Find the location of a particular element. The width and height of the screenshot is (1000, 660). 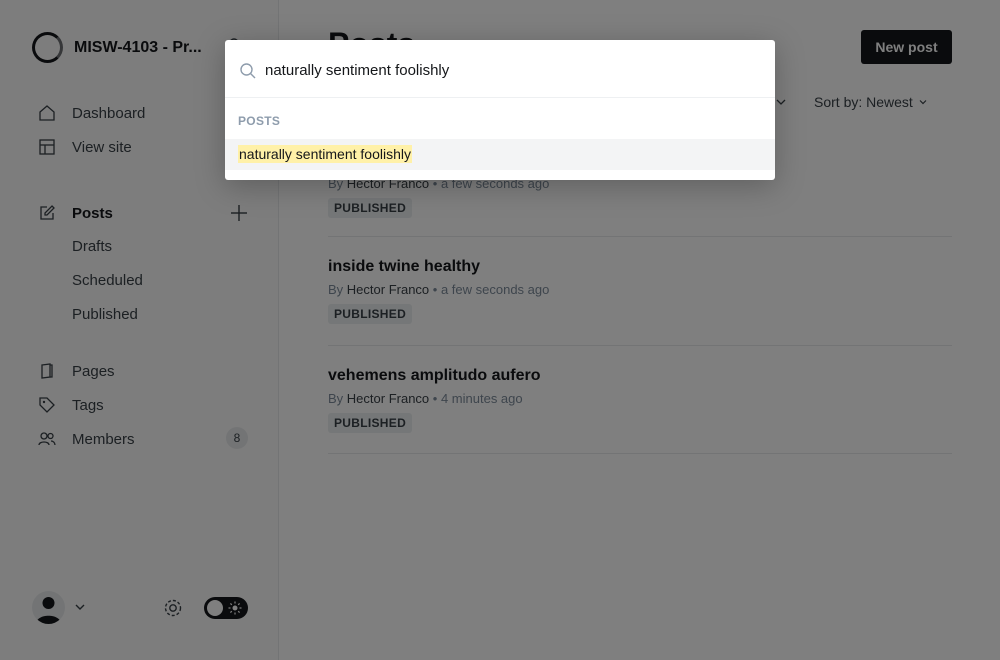

search-bar is located at coordinates (500, 69).